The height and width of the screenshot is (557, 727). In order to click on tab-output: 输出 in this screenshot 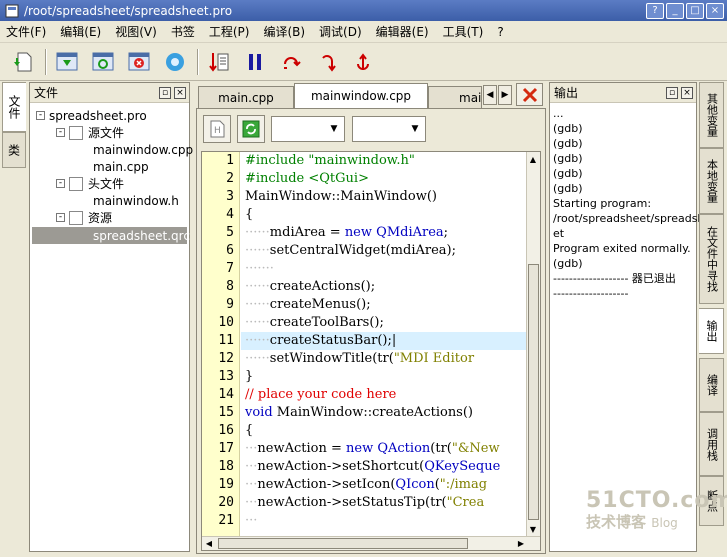, I will do `click(711, 331)`.